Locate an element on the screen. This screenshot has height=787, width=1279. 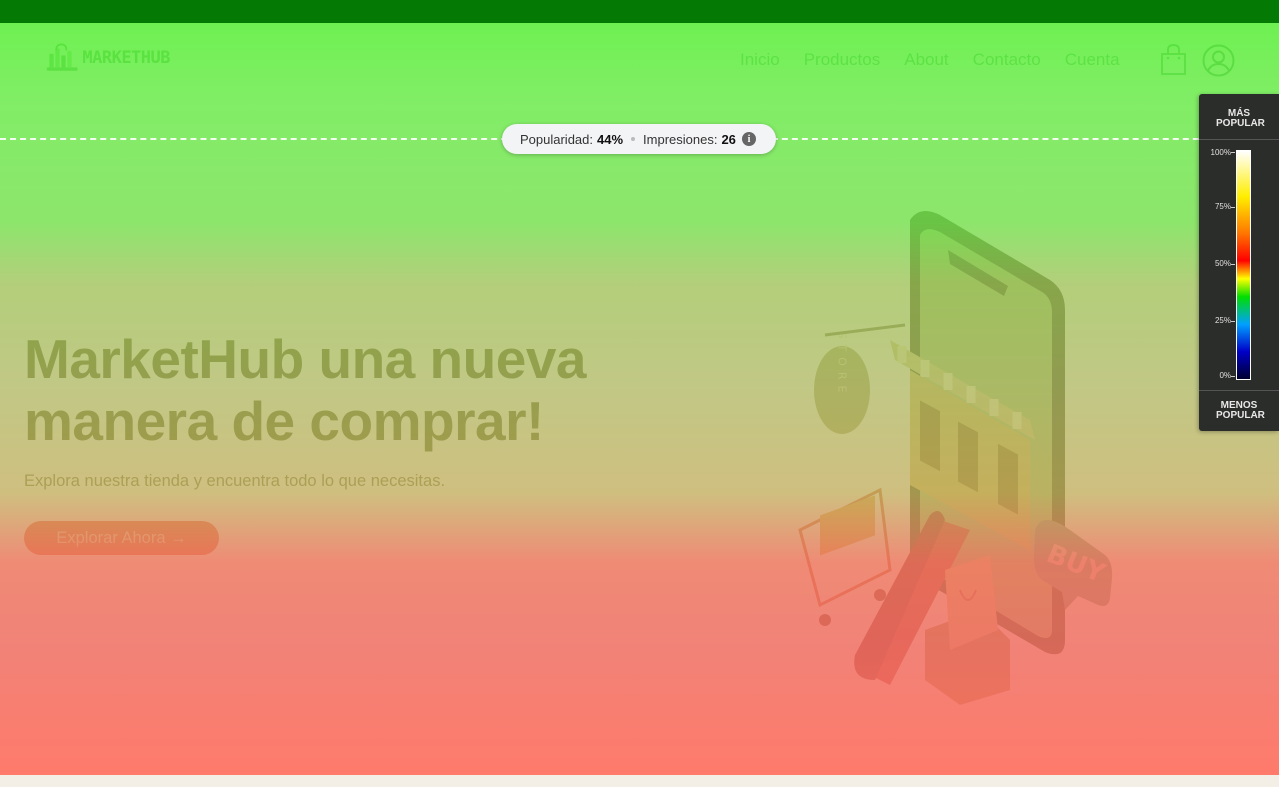
nav-link-productos: Productos is located at coordinates (842, 60).